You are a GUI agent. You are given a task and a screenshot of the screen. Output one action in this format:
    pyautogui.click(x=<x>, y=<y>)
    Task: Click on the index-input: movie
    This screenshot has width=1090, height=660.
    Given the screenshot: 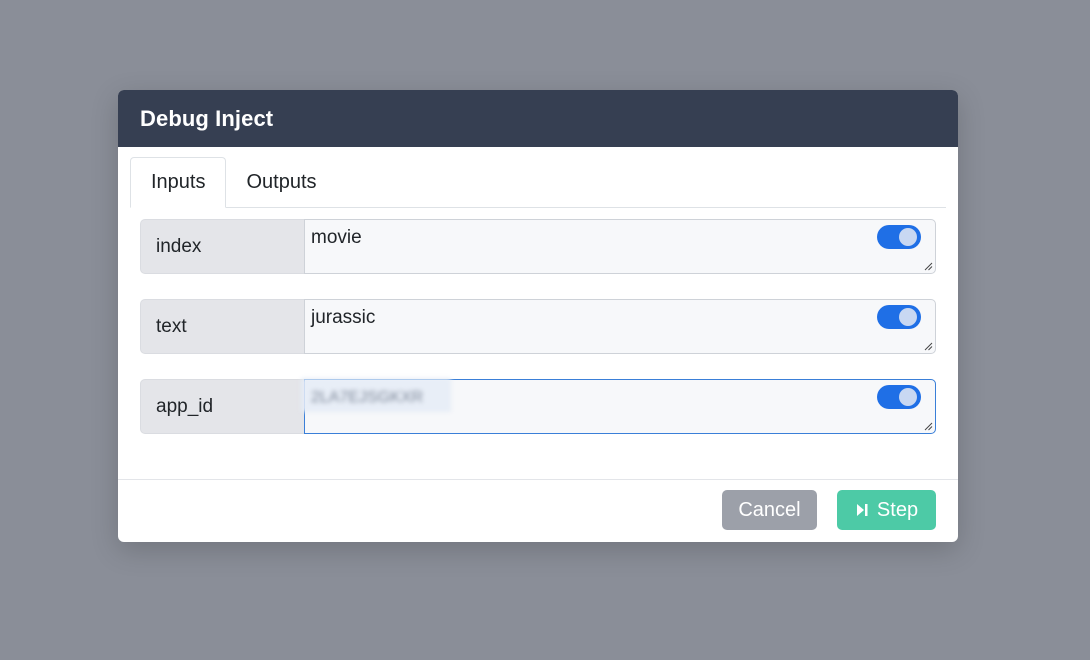 What is the action you would take?
    pyautogui.click(x=620, y=246)
    